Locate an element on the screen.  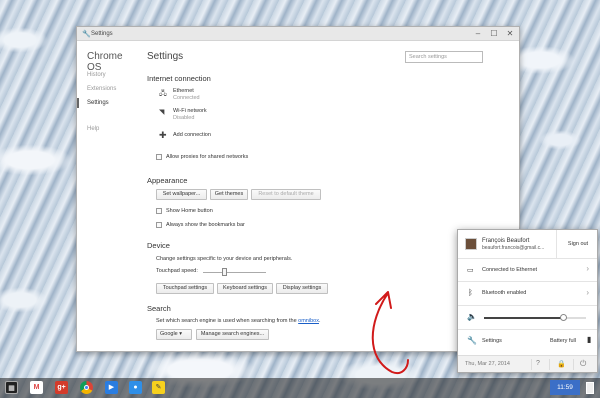
bluetooth-icon: ᛒ is located at coordinates (470, 292).